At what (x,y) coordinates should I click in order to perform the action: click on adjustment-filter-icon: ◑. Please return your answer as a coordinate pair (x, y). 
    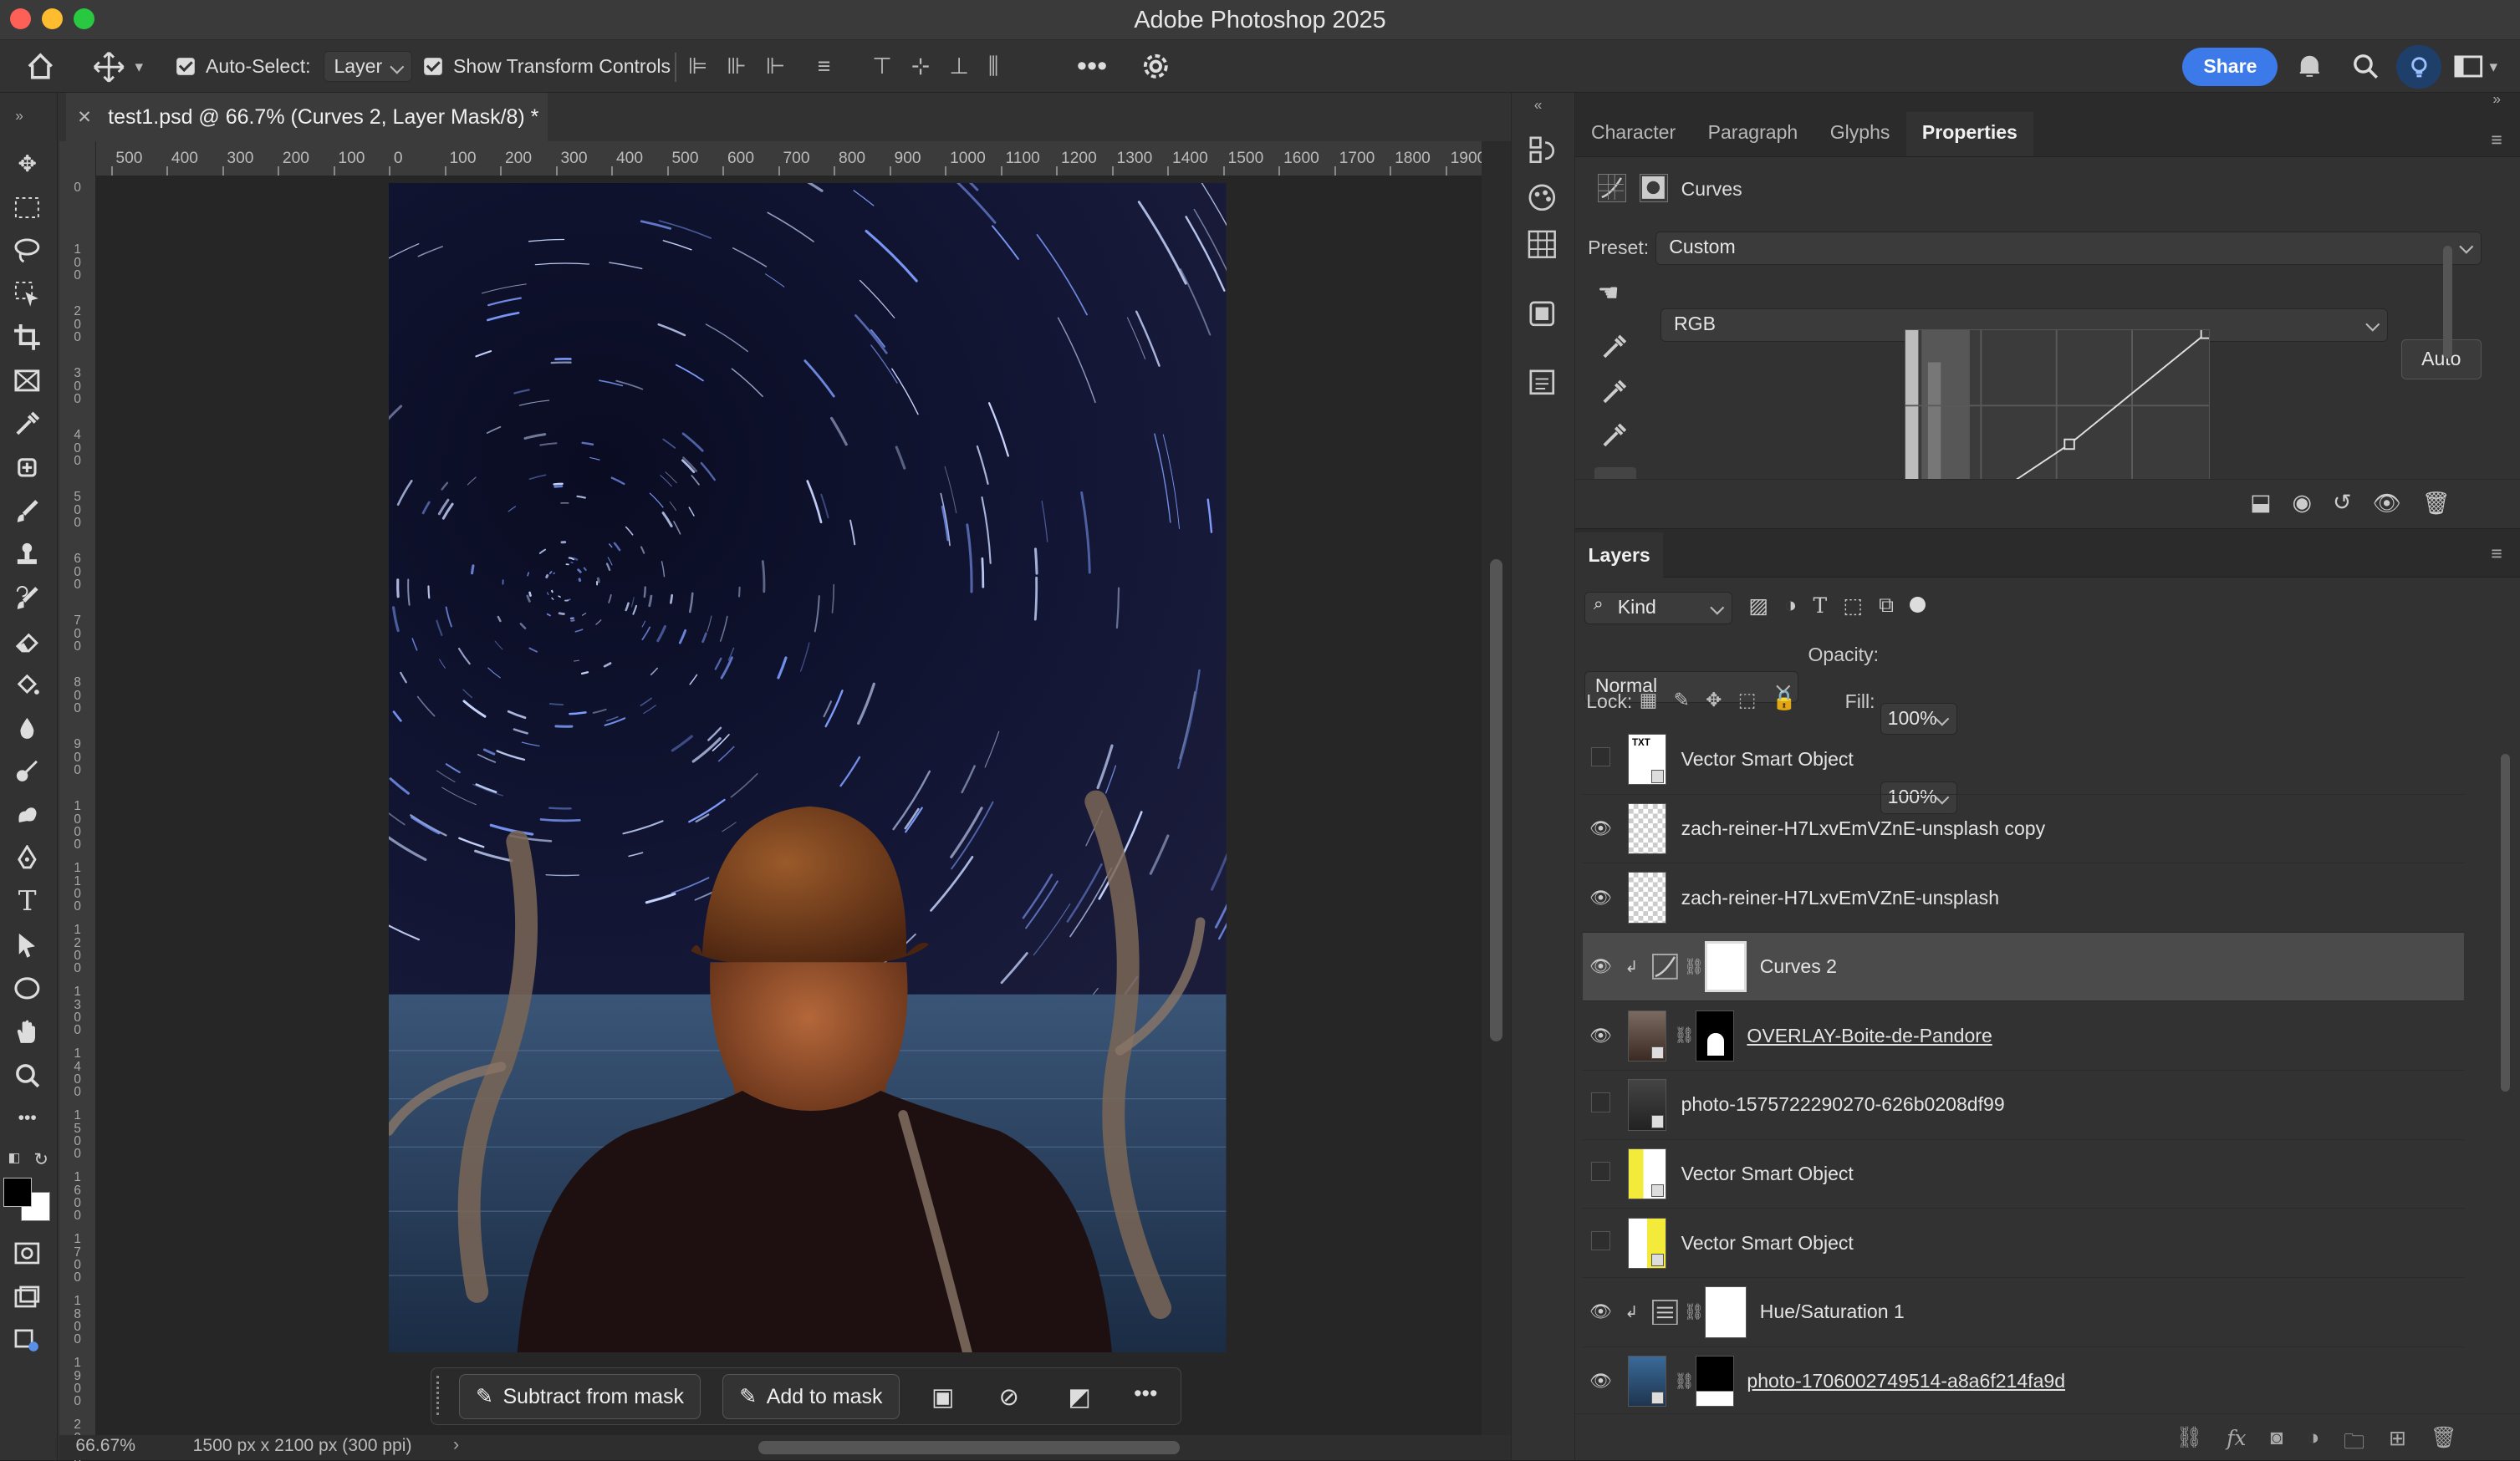
    Looking at the image, I should click on (1790, 606).